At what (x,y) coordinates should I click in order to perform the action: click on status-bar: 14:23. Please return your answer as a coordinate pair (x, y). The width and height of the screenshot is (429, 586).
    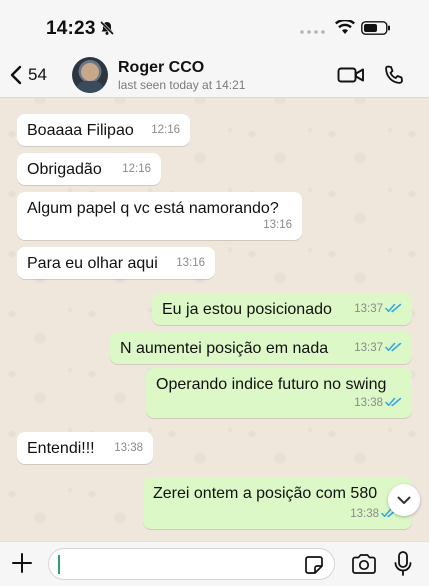
    Looking at the image, I should click on (214, 26).